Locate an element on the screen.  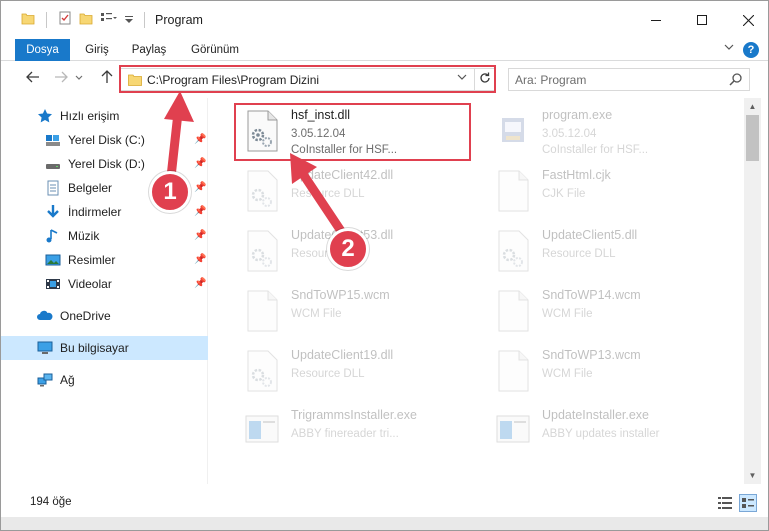
sidebar-item-music: Müzik 📌 is located at coordinates (104, 236).